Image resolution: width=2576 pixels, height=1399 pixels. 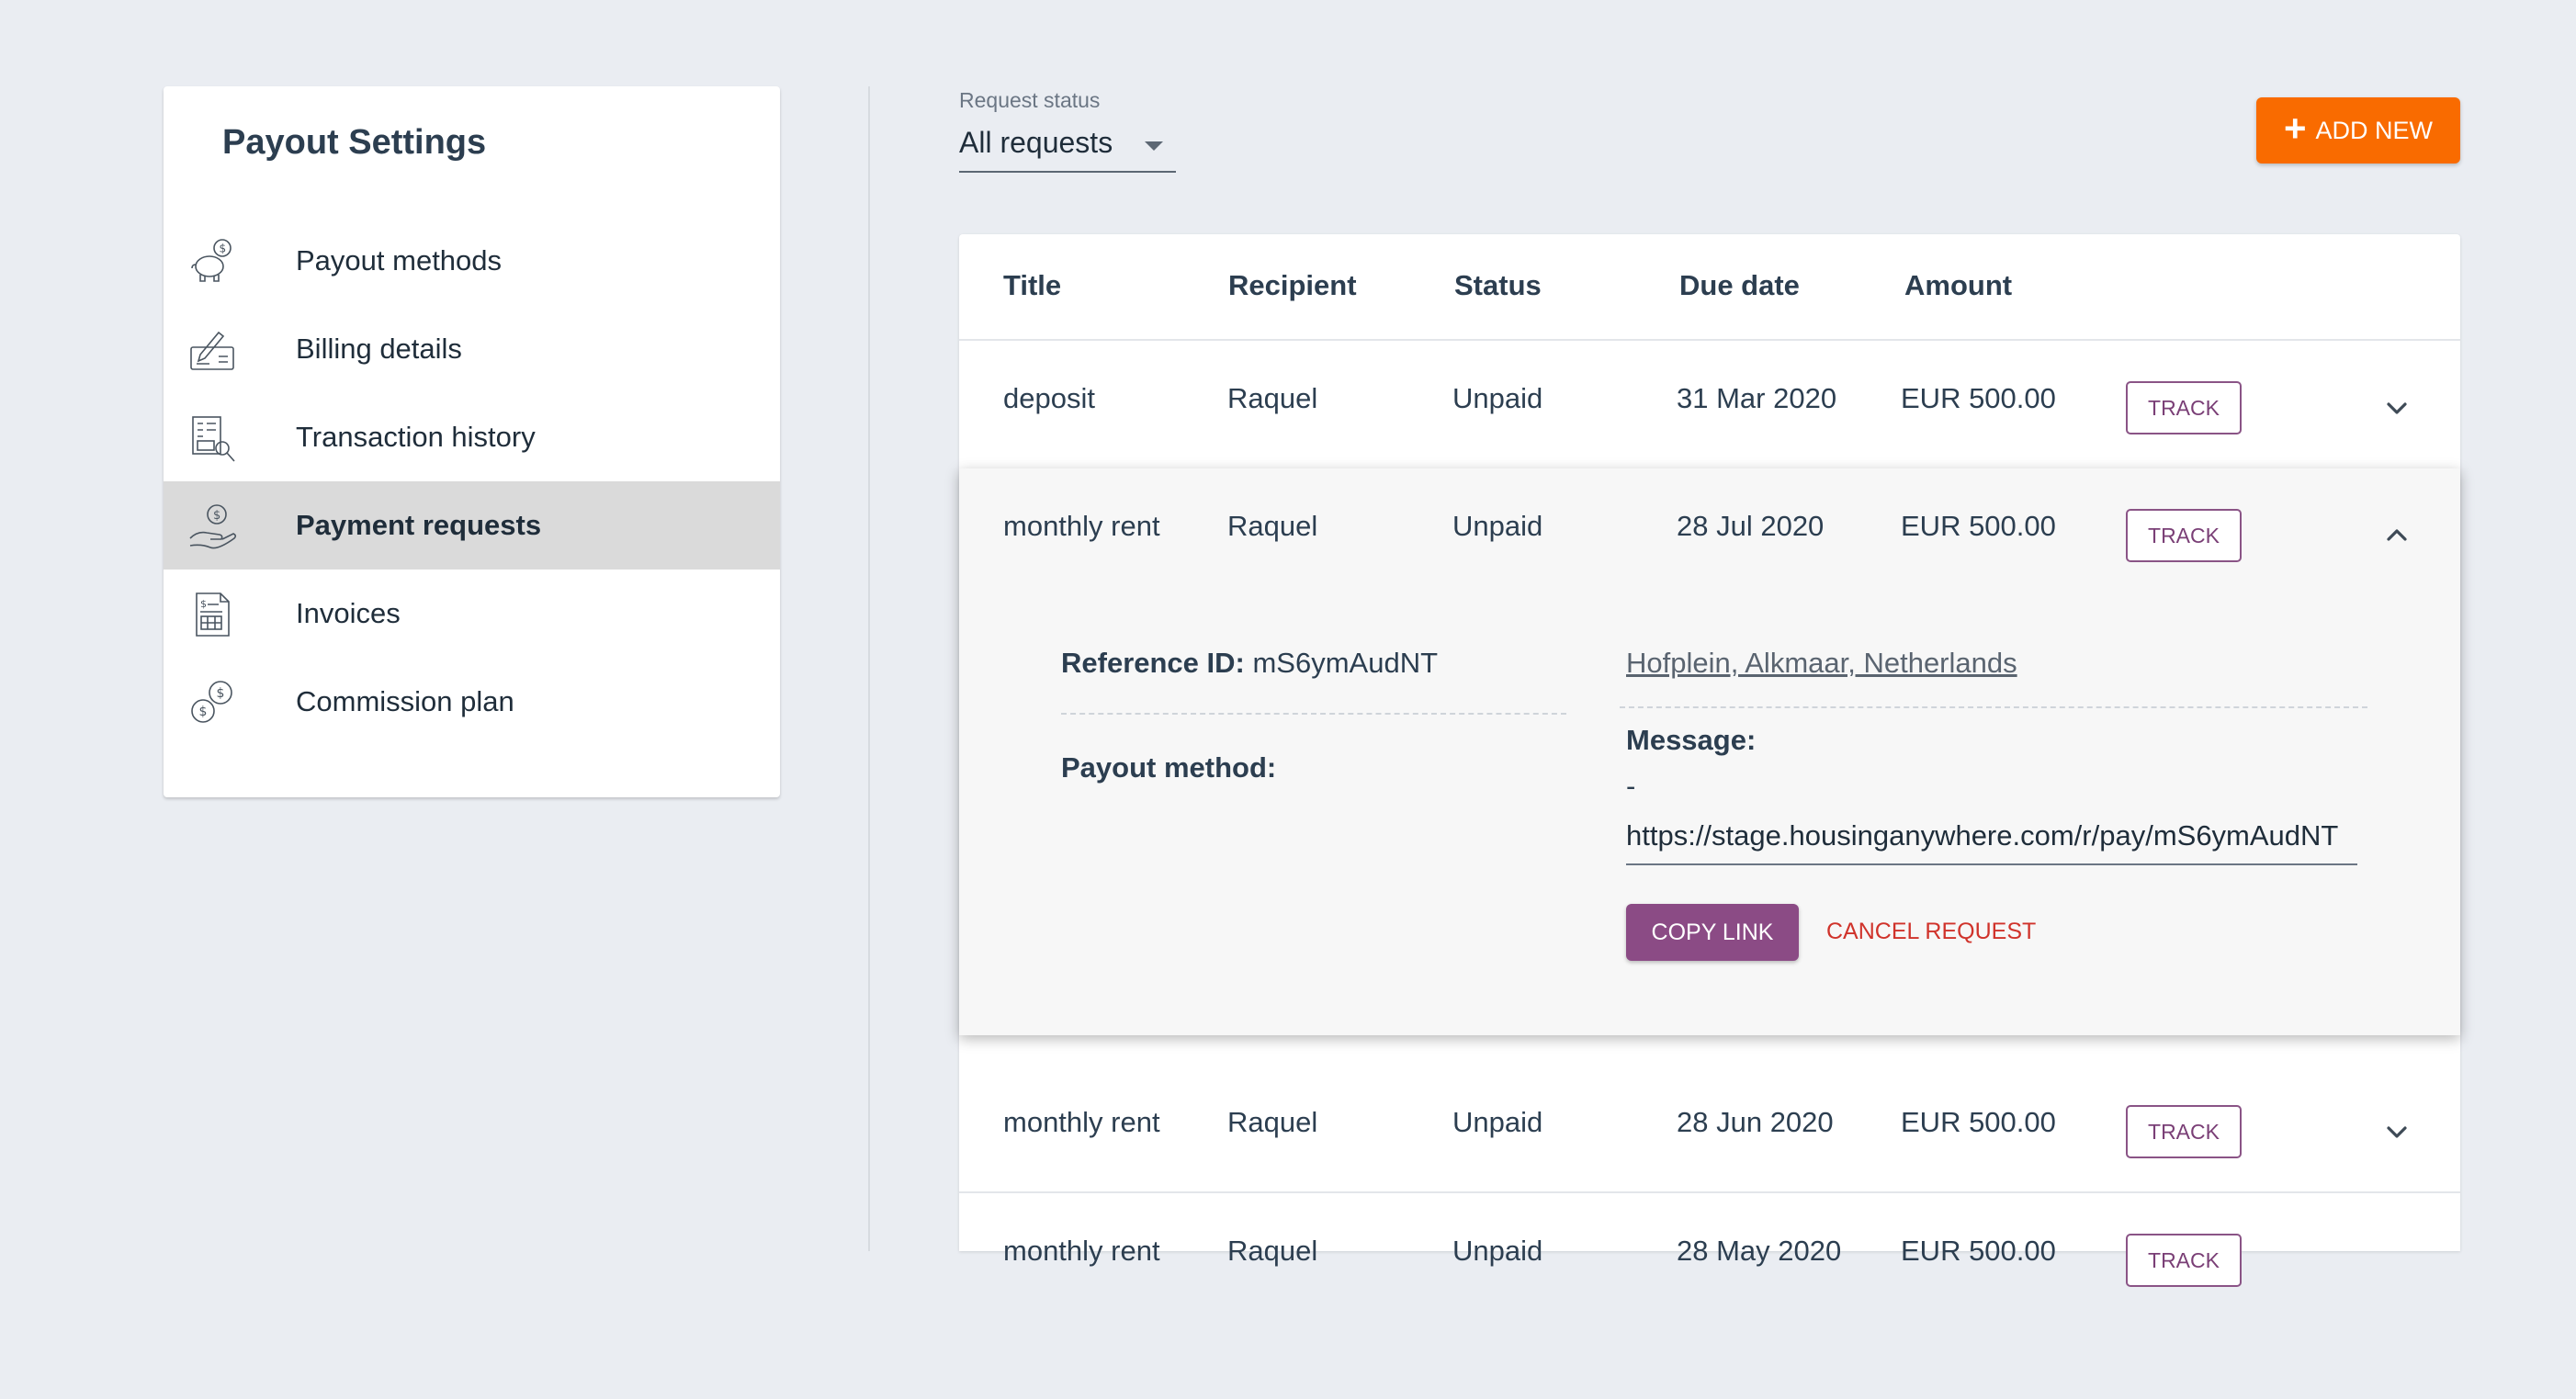 I want to click on add-new-button: + ADD NEW, so click(x=2358, y=130).